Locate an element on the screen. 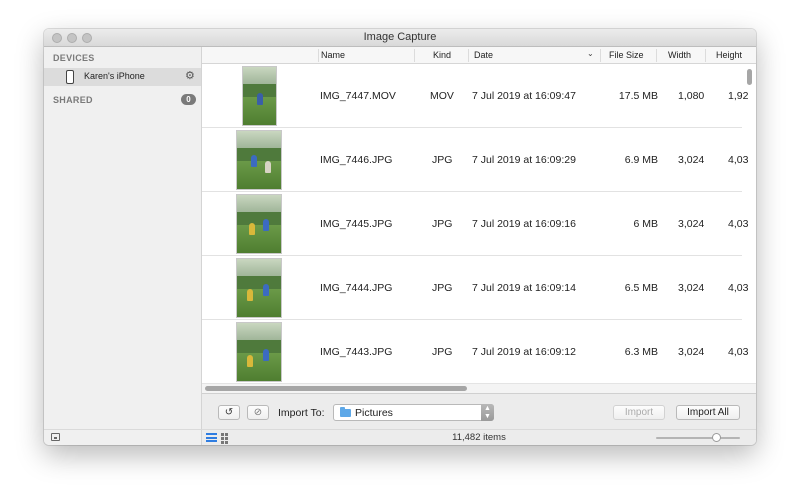  file-name: IMG_7447.MOV is located at coordinates (358, 96).